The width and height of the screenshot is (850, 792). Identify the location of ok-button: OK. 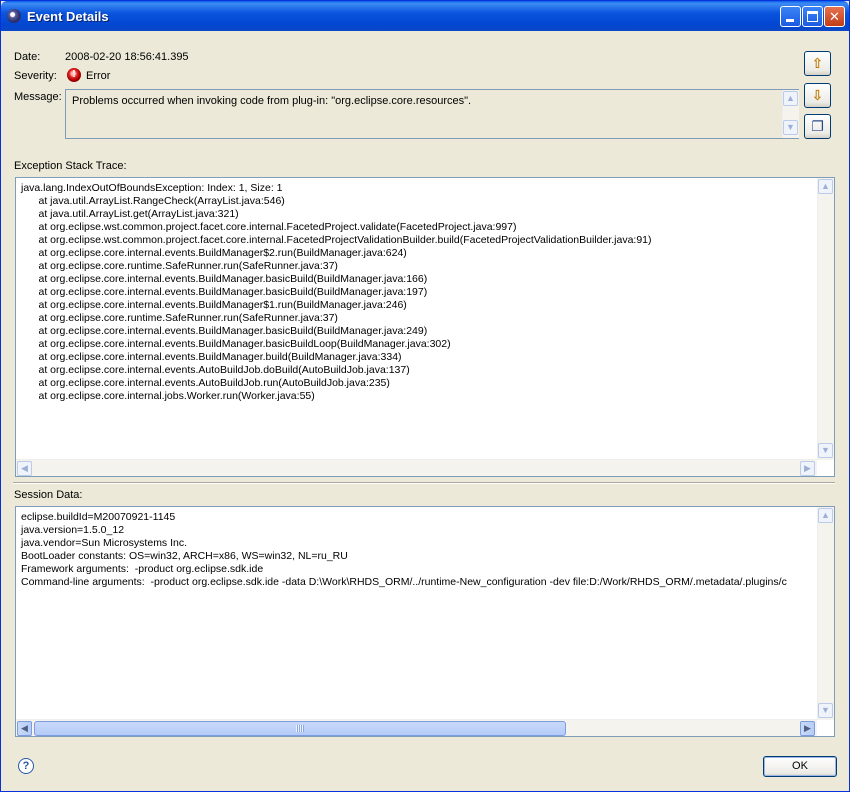
(800, 766).